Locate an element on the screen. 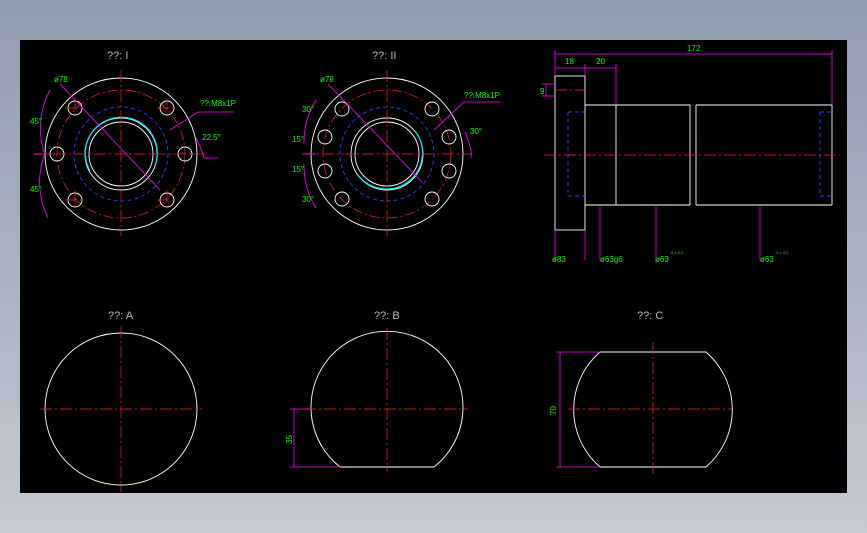 This screenshot has height=533, width=867. view-2-angle-30-tl: 30° is located at coordinates (308, 109).